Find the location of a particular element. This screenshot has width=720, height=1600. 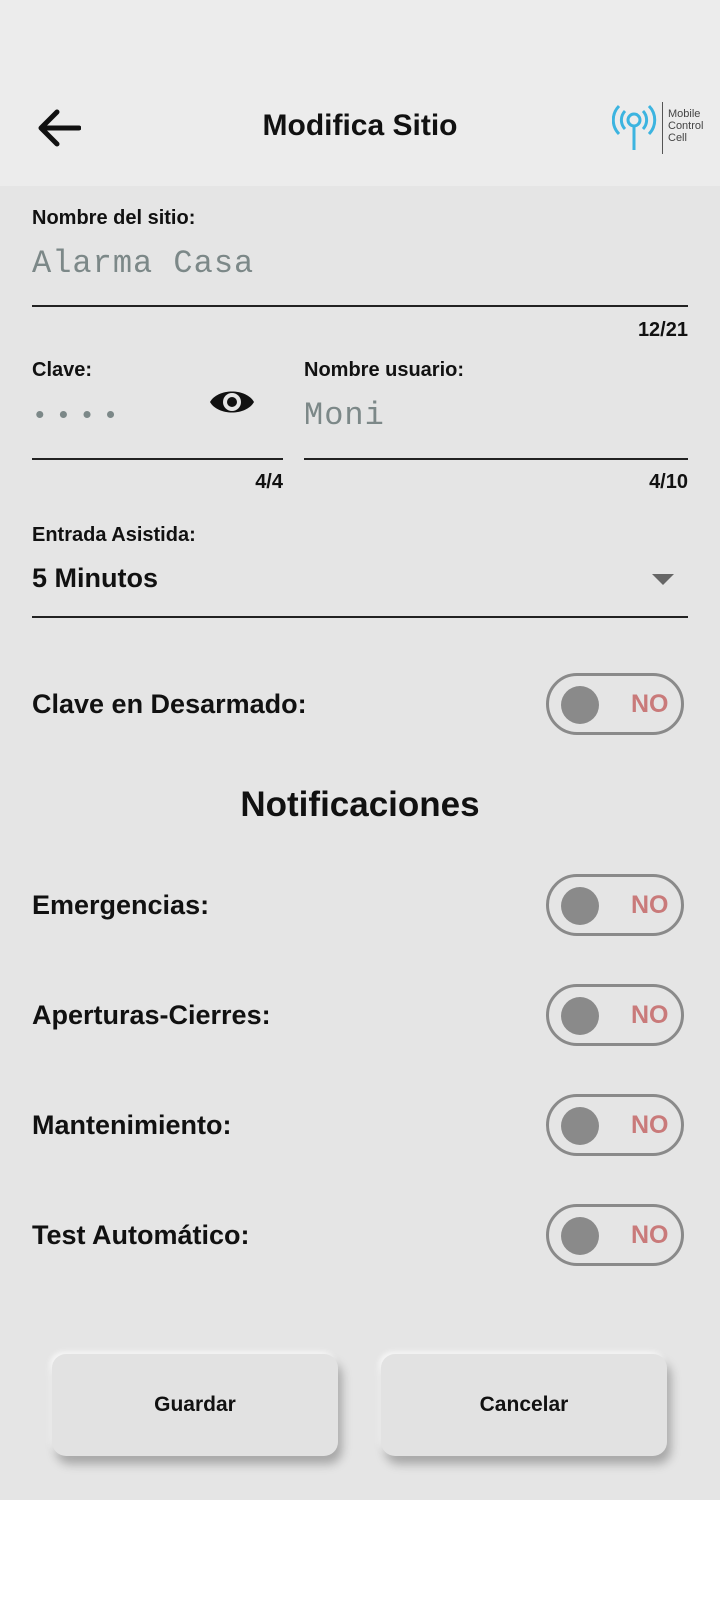

password-label: Clave: is located at coordinates (62, 370).